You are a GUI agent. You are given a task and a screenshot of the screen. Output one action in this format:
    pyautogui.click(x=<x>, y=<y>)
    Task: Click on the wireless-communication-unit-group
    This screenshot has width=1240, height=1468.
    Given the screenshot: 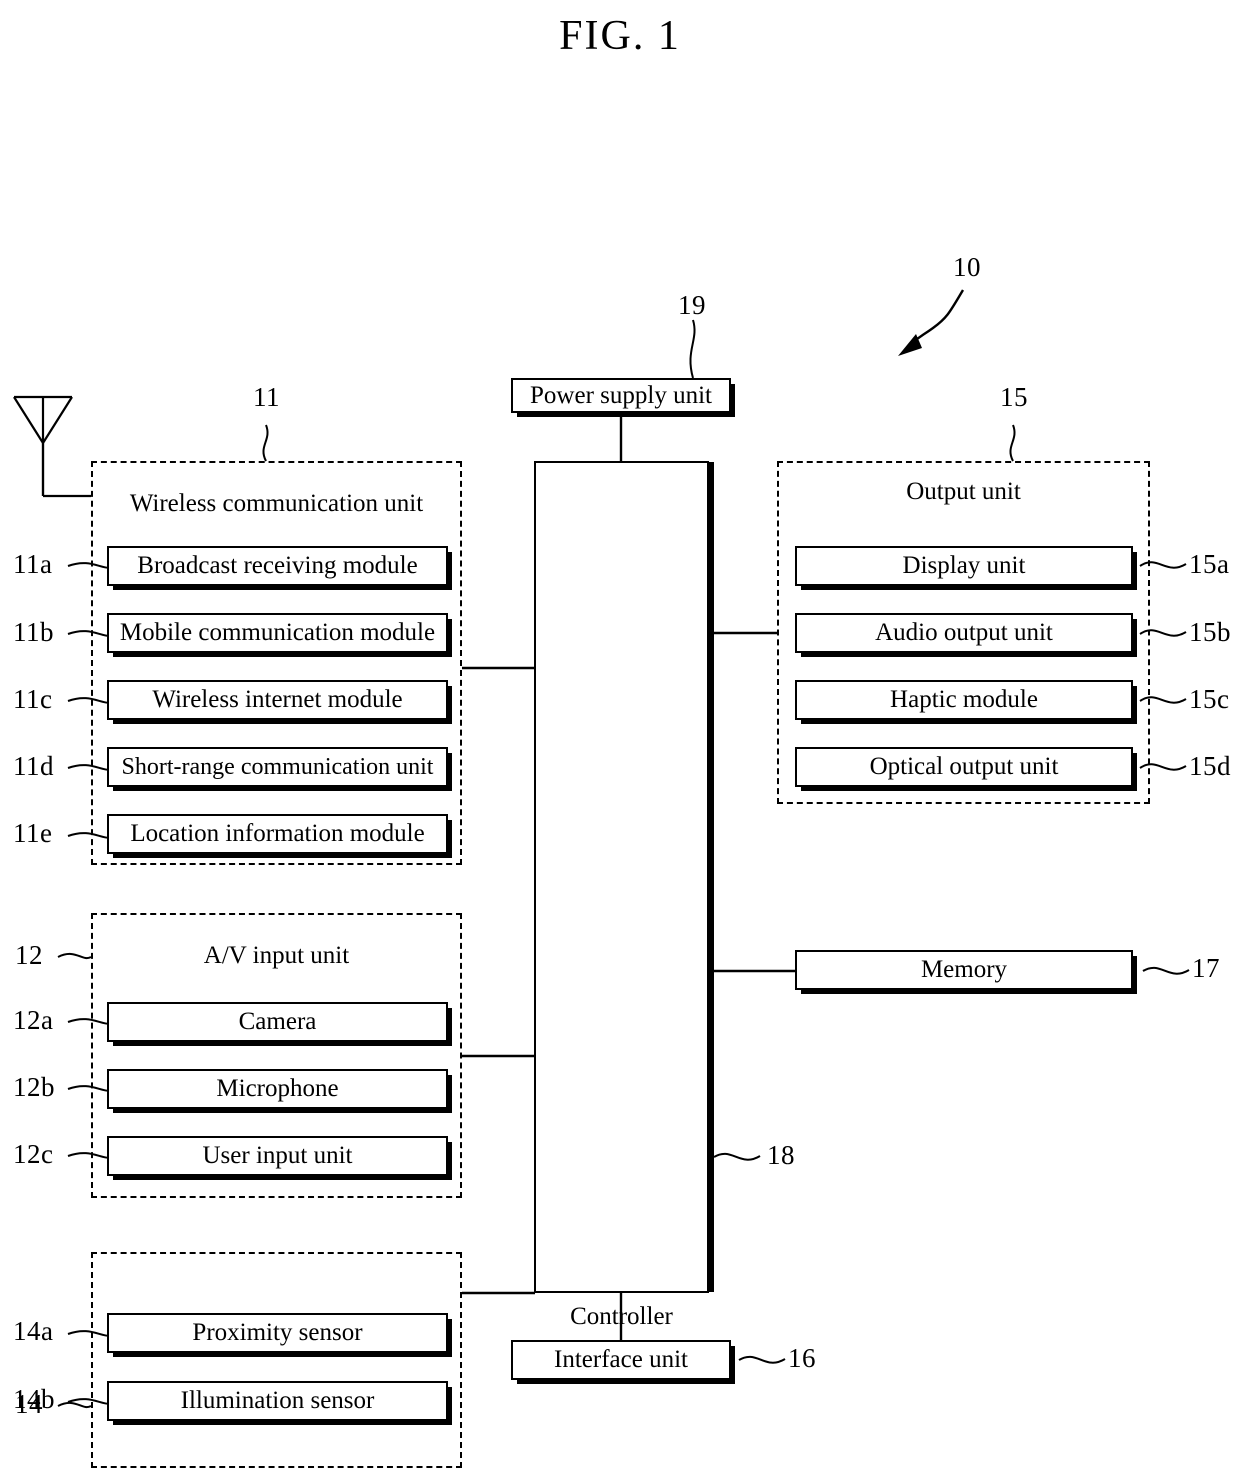 What is the action you would take?
    pyautogui.click(x=276, y=663)
    